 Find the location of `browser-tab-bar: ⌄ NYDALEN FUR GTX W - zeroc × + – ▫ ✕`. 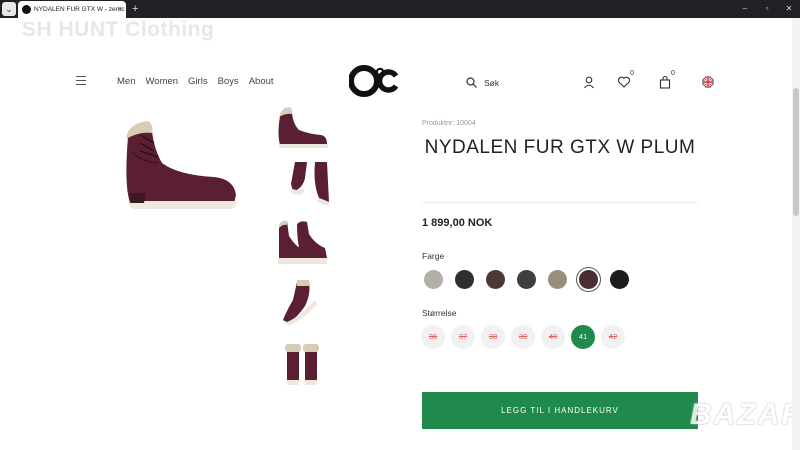

browser-tab-bar: ⌄ NYDALEN FUR GTX W - zeroc × + – ▫ ✕ is located at coordinates (400, 9).